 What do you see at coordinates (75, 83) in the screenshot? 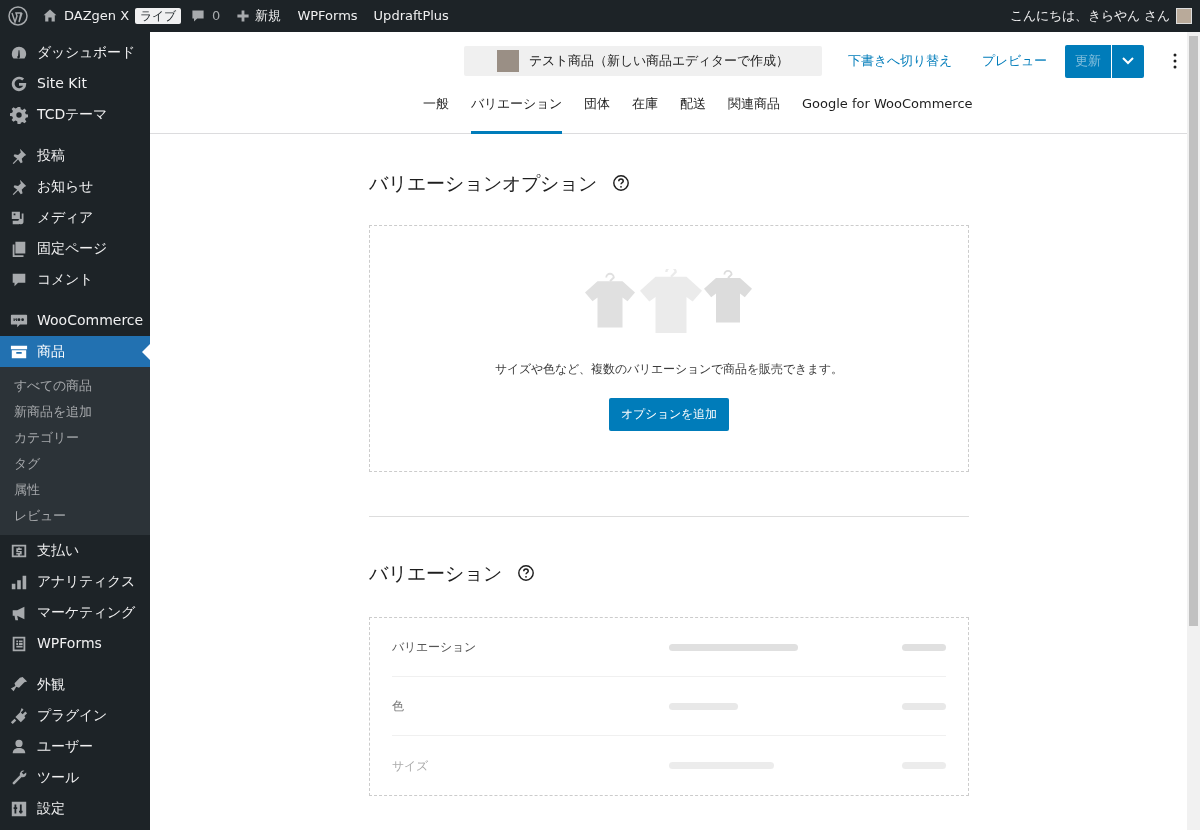
I see `sidebar-item: Site Kit` at bounding box center [75, 83].